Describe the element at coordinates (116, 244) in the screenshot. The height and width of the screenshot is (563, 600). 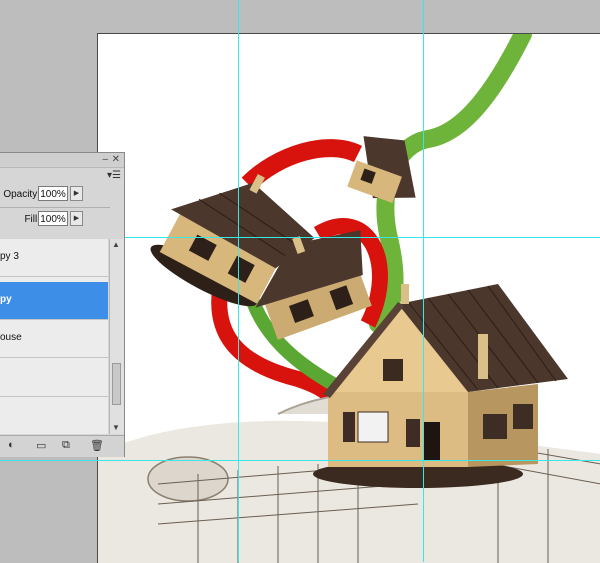
I see `scroll-up-icon: ▲` at that location.